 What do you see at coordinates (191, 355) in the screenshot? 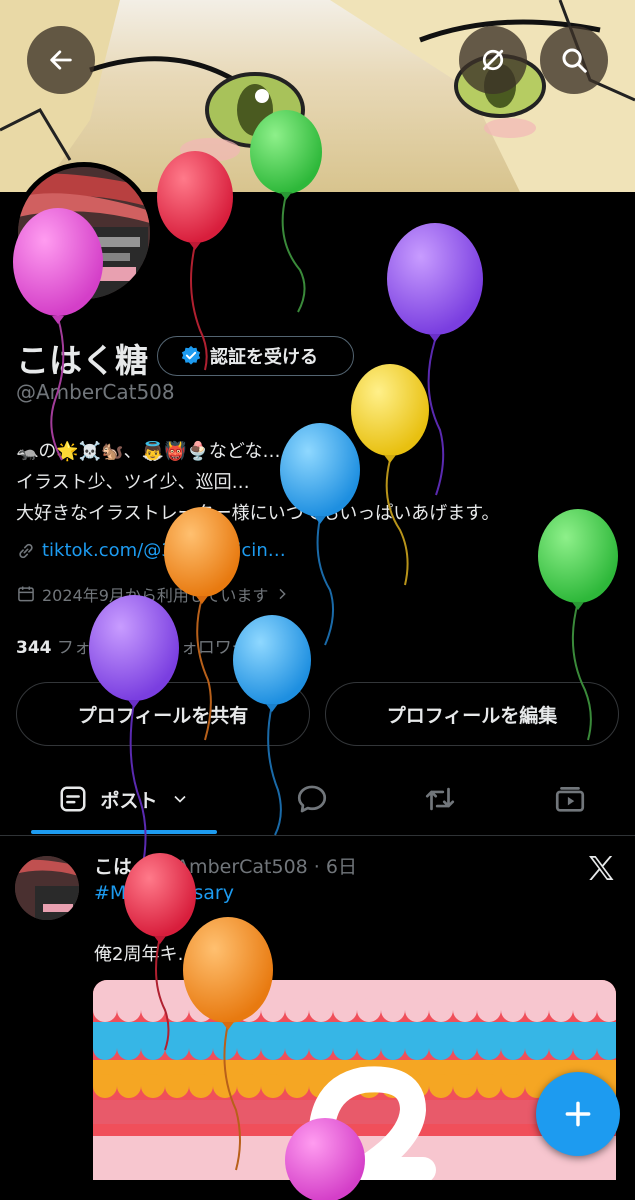
I see `verified-badge-icon` at bounding box center [191, 355].